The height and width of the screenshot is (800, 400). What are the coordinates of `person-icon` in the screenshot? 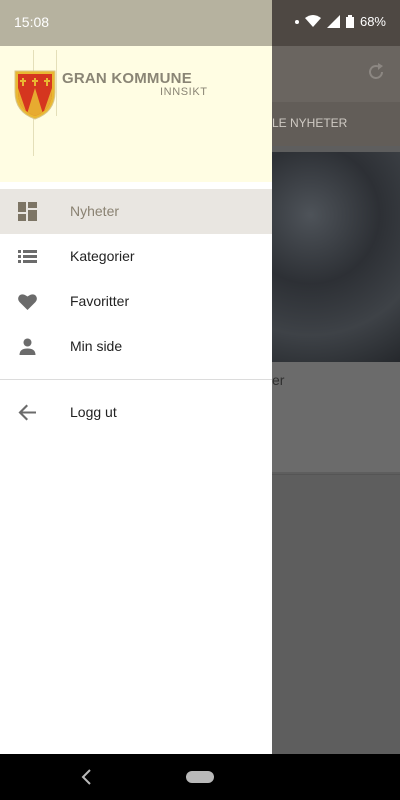 It's located at (27, 346).